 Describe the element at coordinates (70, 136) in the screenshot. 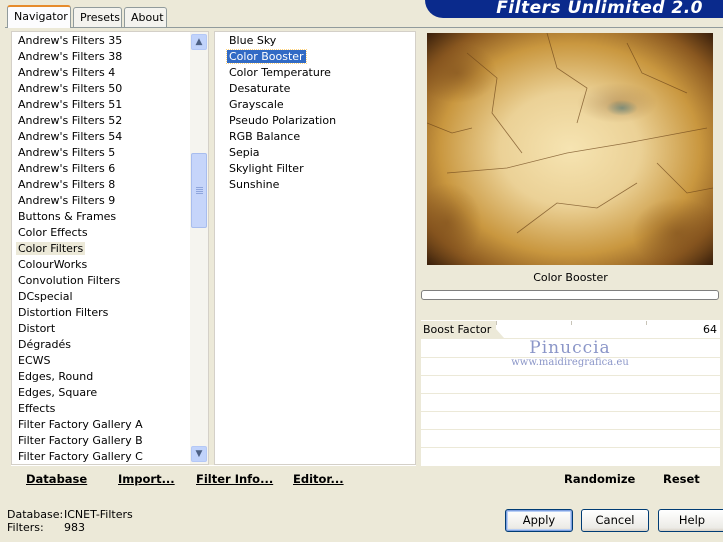

I see `category-item-label: Andrew's Filters 54` at that location.